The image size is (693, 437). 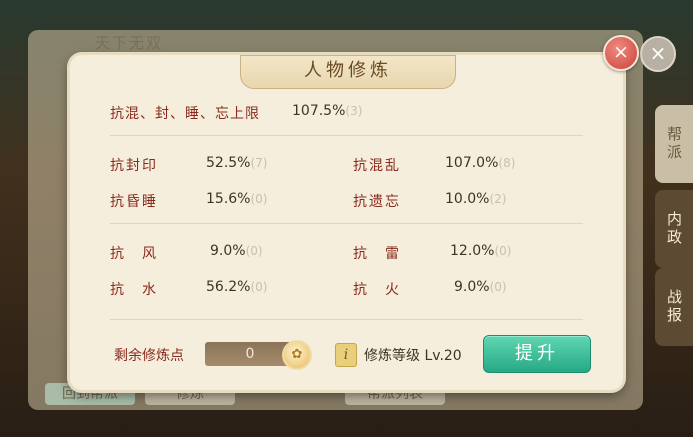 What do you see at coordinates (377, 290) in the screenshot?
I see `stat-label-fire: 抗 火` at bounding box center [377, 290].